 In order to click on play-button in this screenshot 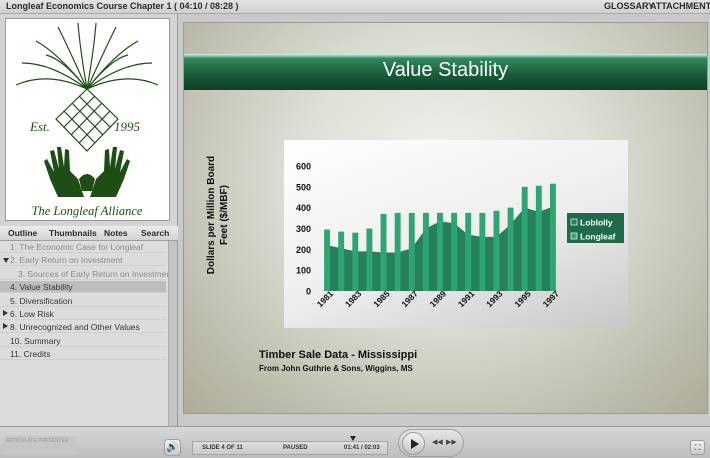, I will do `click(413, 443)`.